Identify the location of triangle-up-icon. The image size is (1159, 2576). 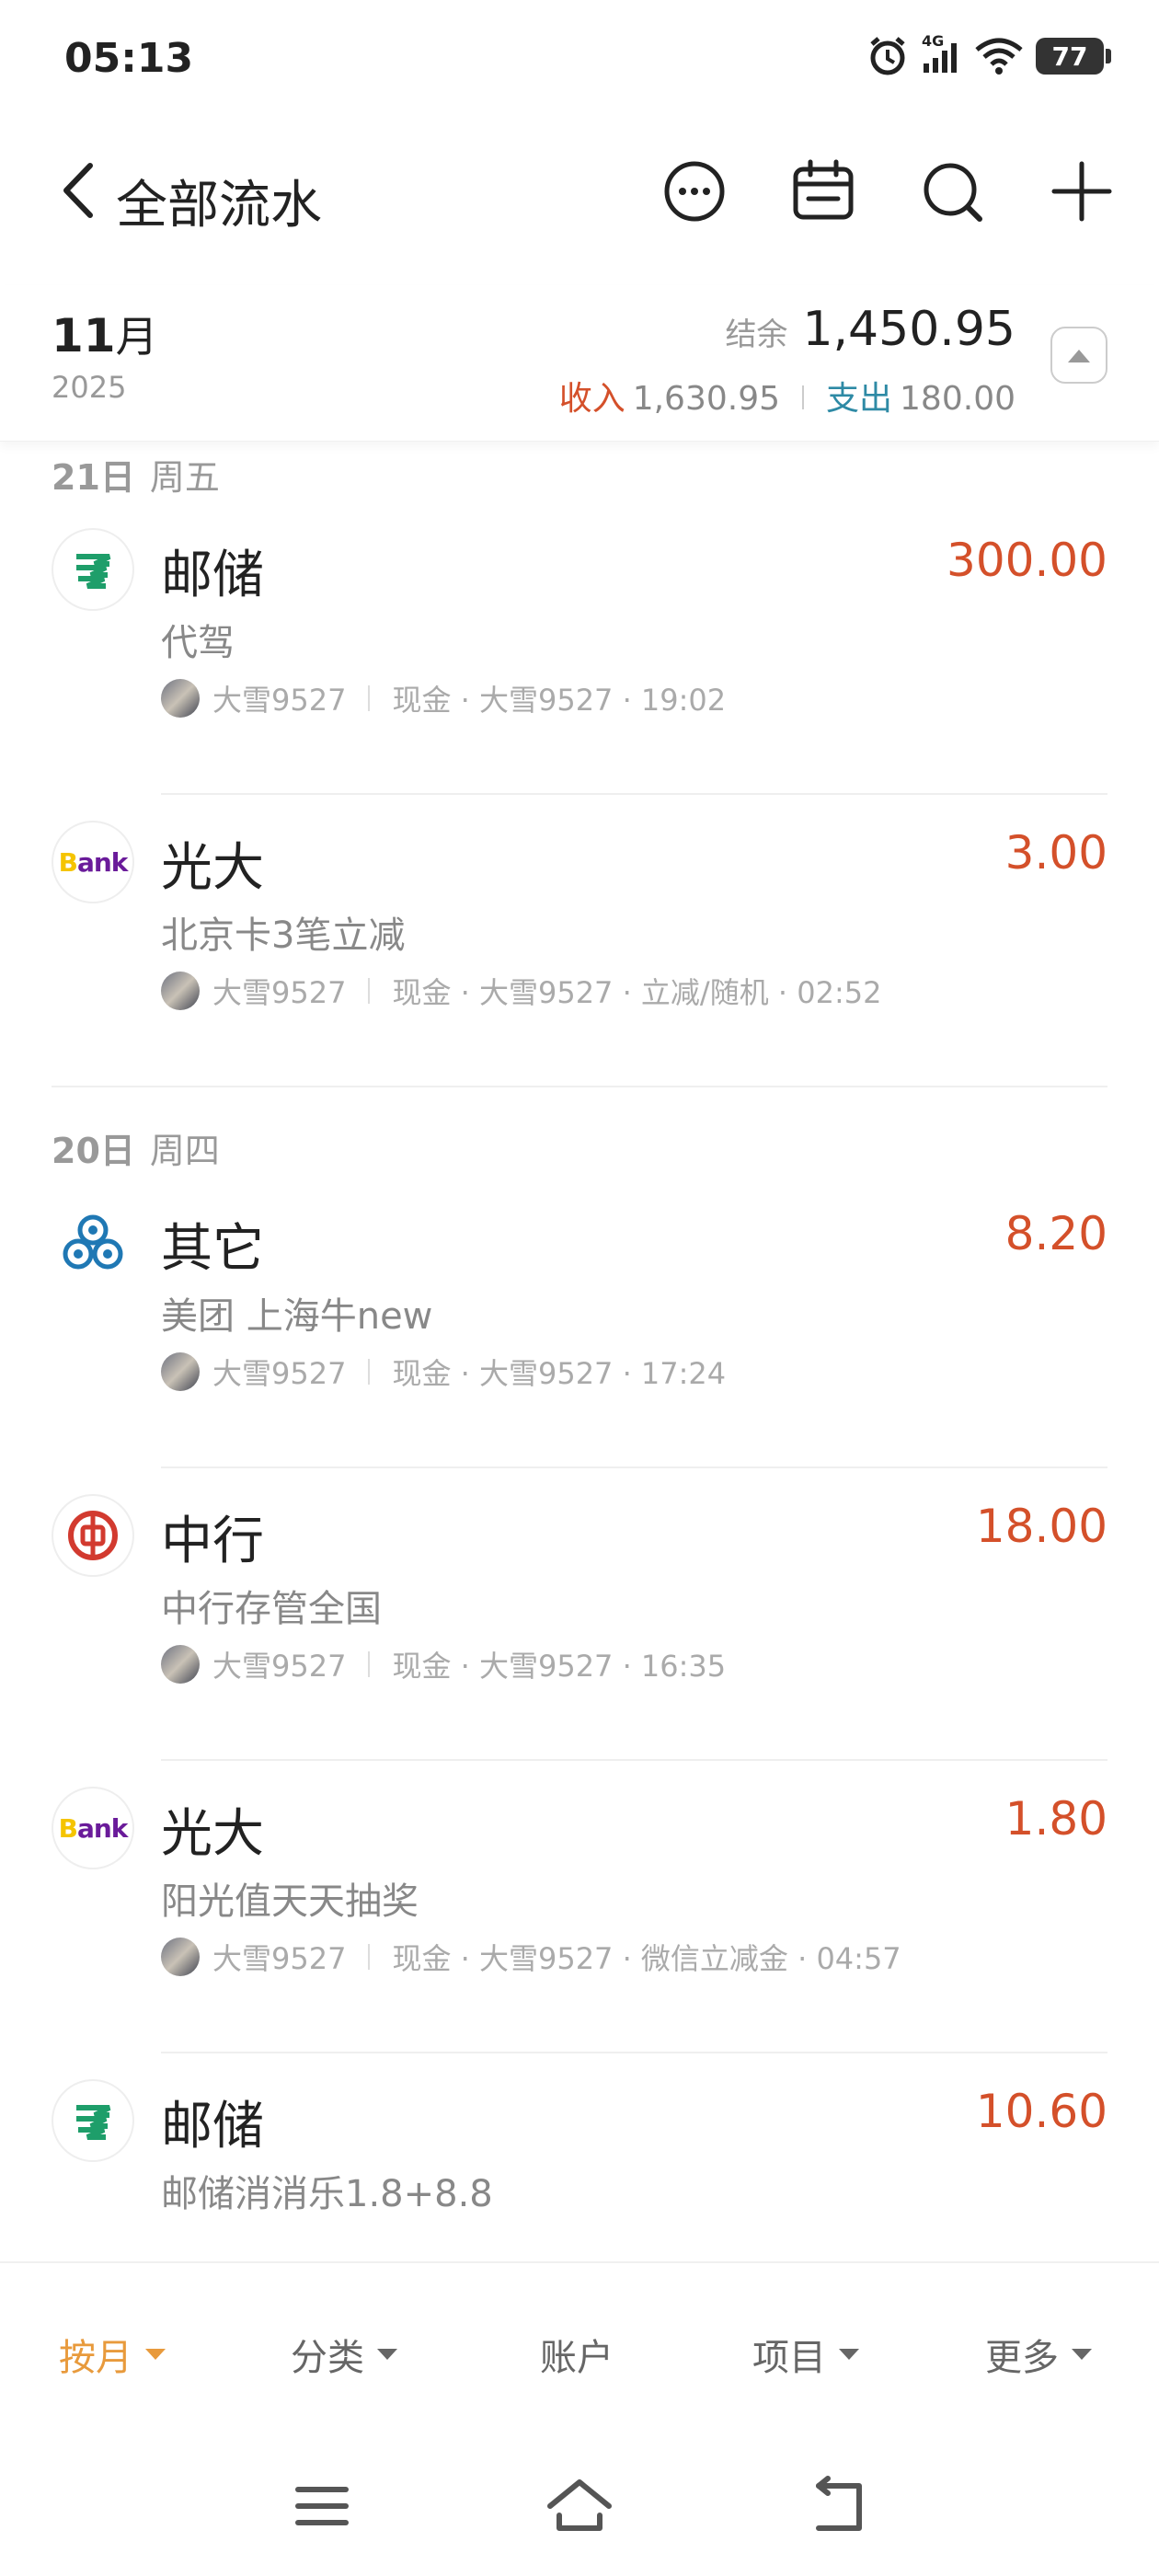
(1079, 356).